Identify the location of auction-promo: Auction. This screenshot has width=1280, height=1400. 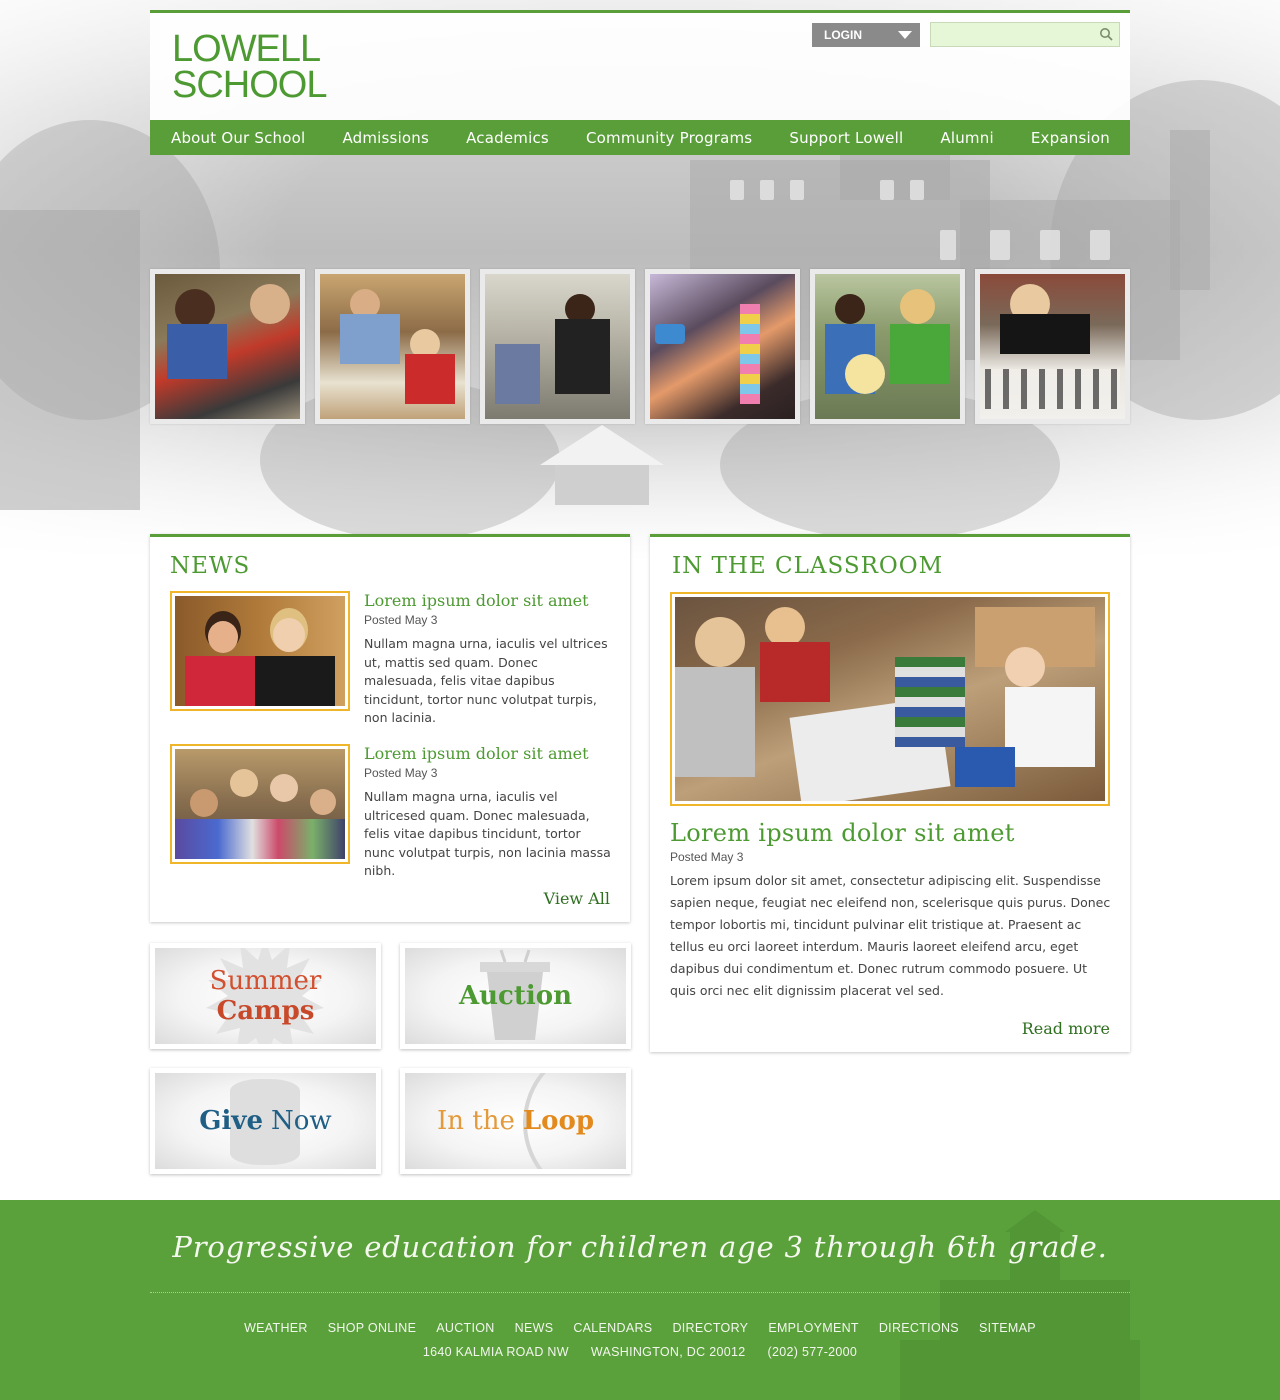
(515, 996).